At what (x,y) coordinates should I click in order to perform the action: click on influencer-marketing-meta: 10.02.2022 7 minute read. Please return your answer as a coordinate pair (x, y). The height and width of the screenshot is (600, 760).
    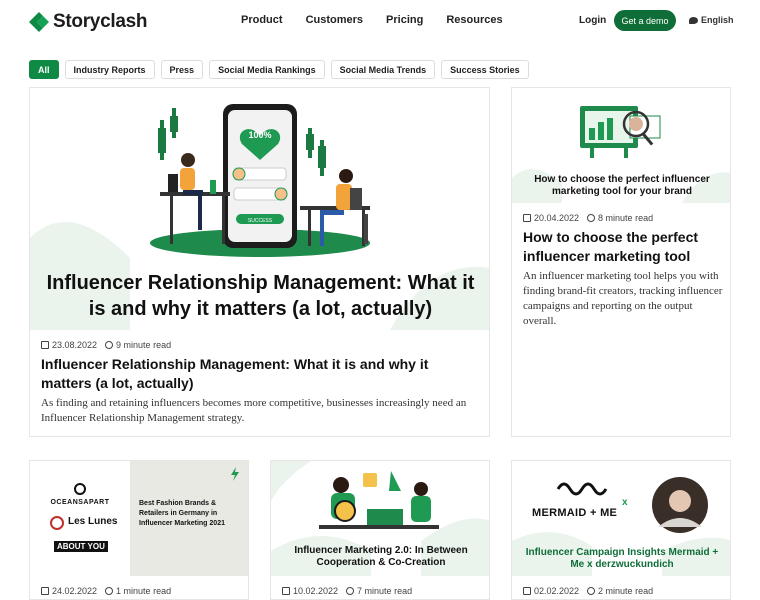
    Looking at the image, I should click on (347, 591).